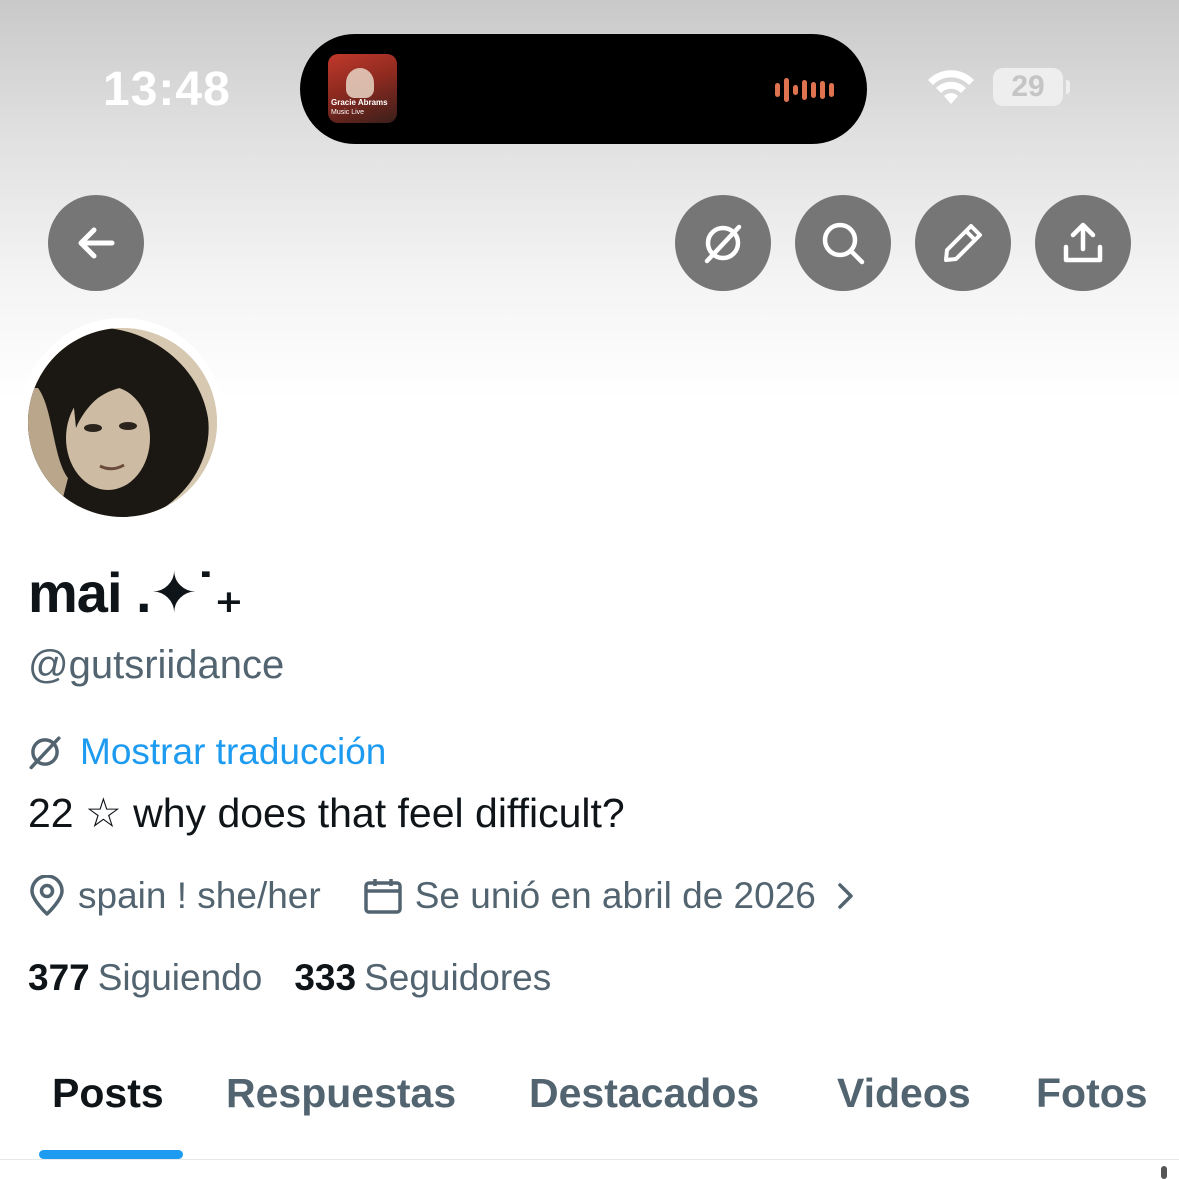 The height and width of the screenshot is (1179, 1179). What do you see at coordinates (47, 895) in the screenshot?
I see `location-pin-icon` at bounding box center [47, 895].